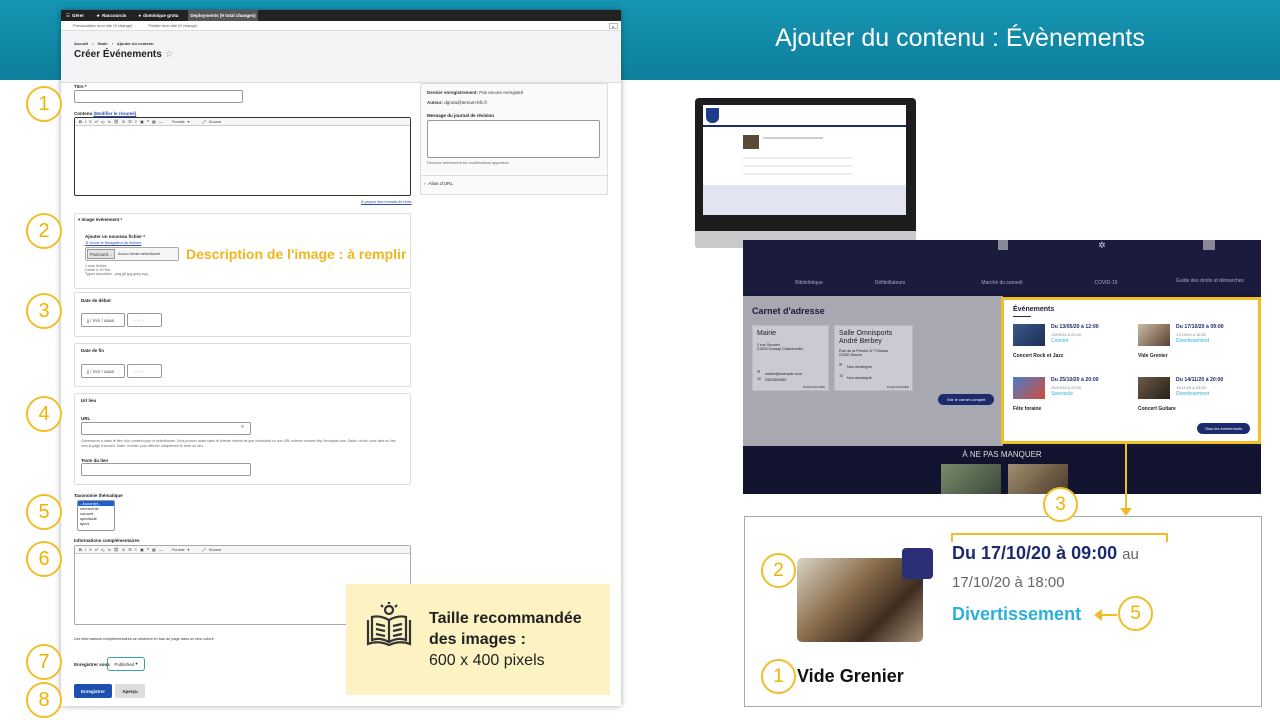  What do you see at coordinates (1223, 428) in the screenshot?
I see `all-events-button: Tous les événements` at bounding box center [1223, 428].